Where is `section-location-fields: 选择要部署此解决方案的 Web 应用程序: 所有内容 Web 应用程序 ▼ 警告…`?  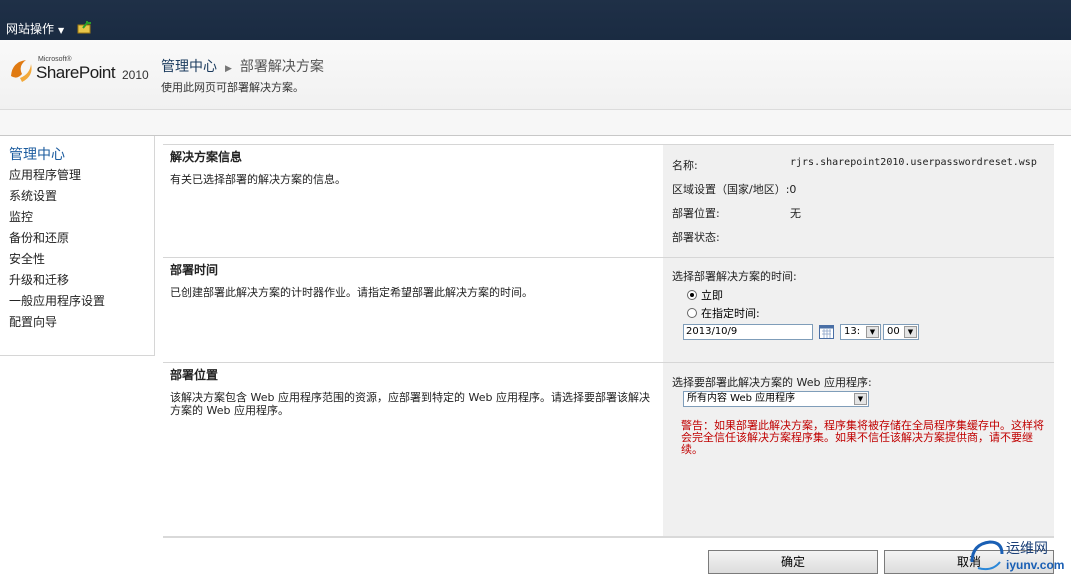 section-location-fields: 选择要部署此解决方案的 Web 应用程序: 所有内容 Web 应用程序 ▼ 警告… is located at coordinates (858, 449).